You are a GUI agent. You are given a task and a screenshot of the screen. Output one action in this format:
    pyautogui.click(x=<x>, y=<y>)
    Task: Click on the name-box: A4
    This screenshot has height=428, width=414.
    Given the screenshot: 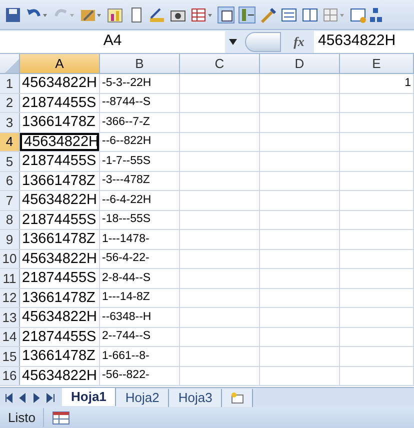 What is the action you would take?
    pyautogui.click(x=112, y=41)
    